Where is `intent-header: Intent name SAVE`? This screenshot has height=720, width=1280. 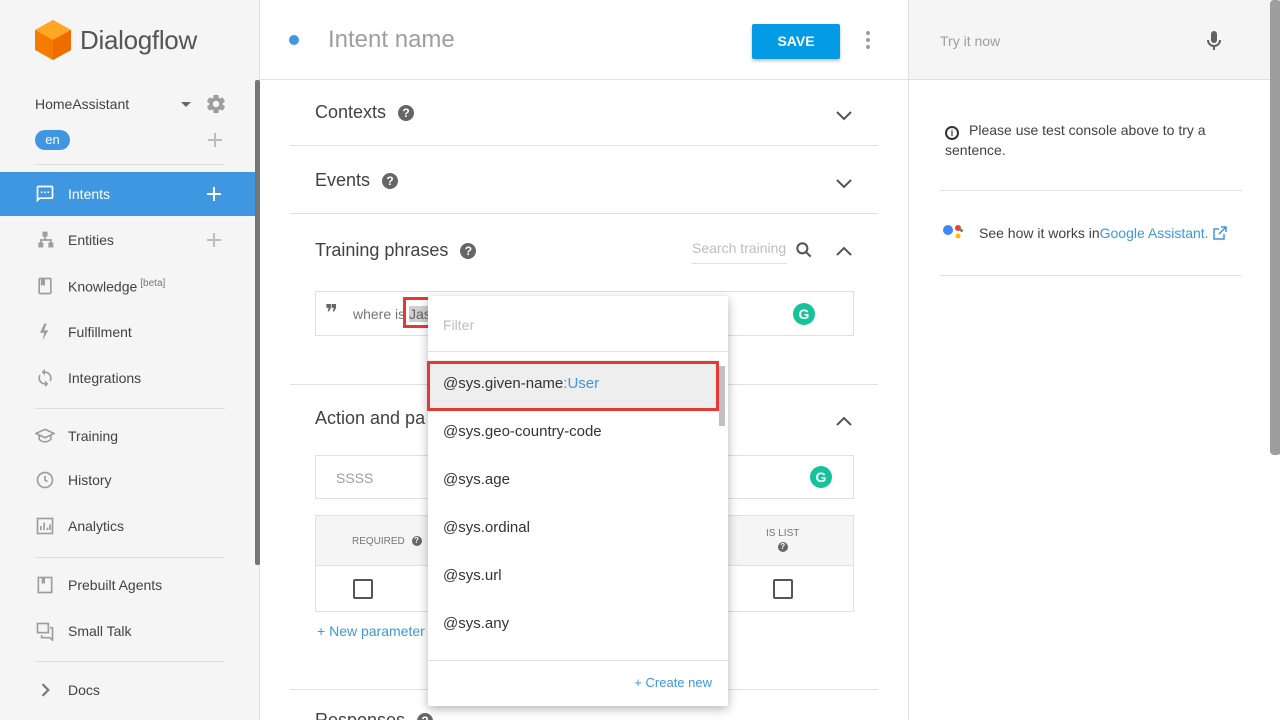 intent-header: Intent name SAVE is located at coordinates (584, 40).